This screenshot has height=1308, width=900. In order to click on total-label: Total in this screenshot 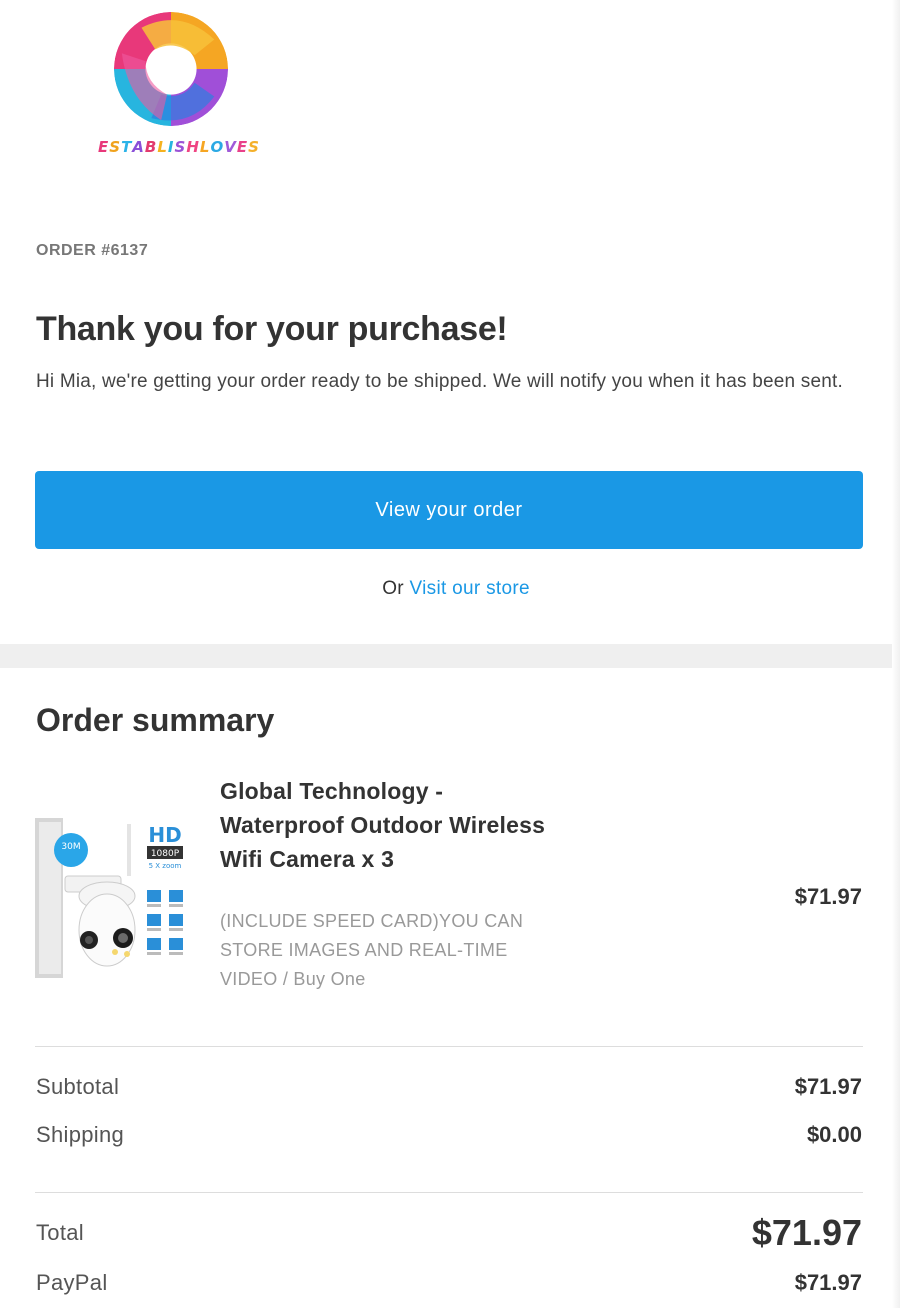, I will do `click(60, 1232)`.